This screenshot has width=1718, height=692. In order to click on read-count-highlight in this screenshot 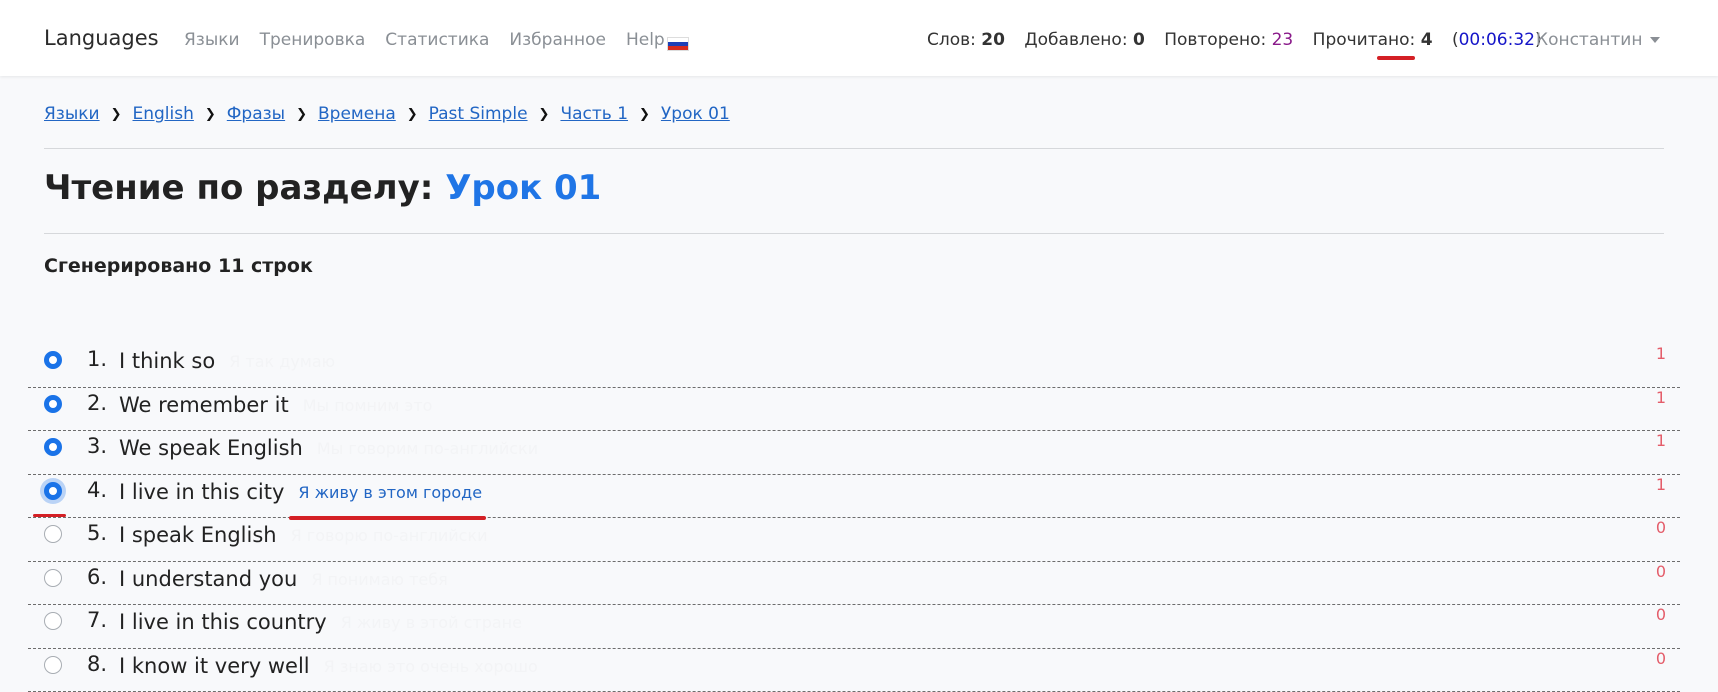, I will do `click(1396, 58)`.